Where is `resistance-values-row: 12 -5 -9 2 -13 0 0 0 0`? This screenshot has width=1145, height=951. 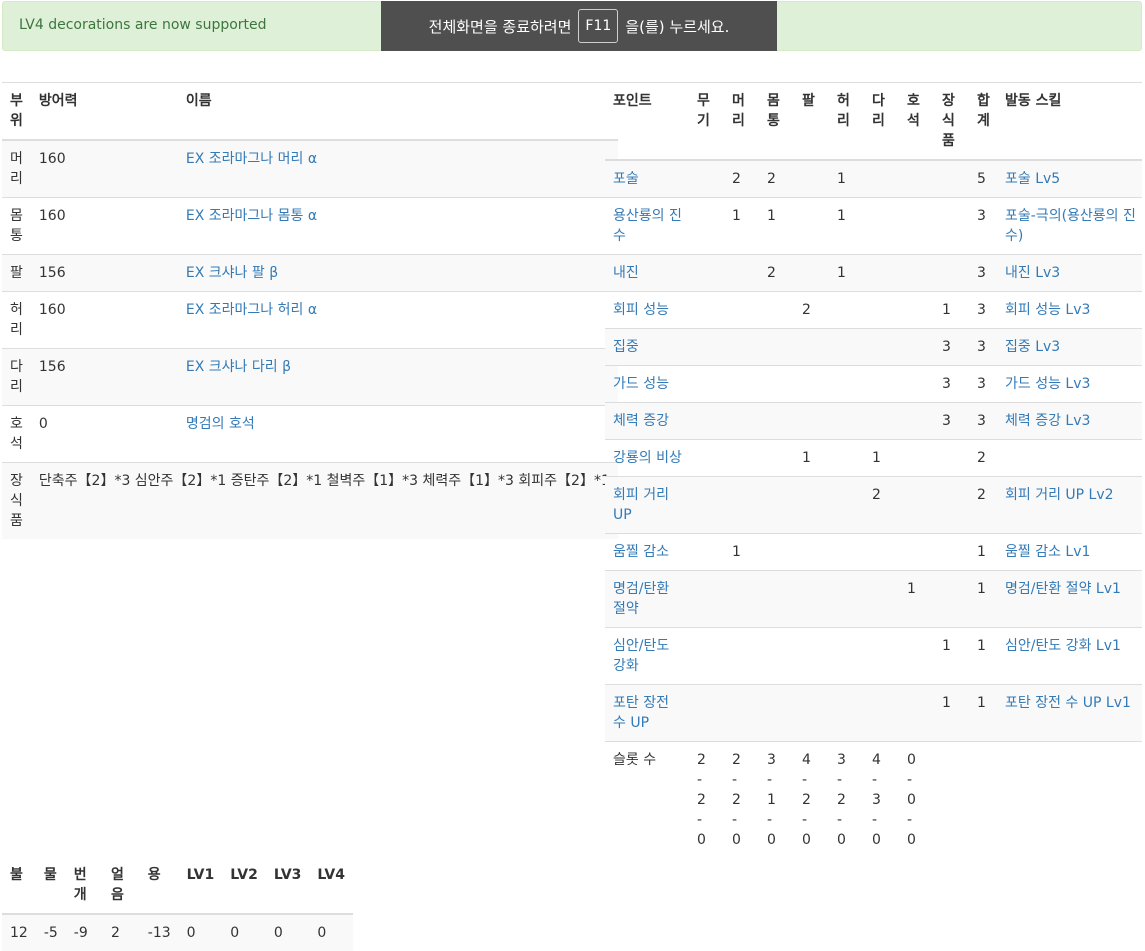 resistance-values-row: 12 -5 -9 2 -13 0 0 0 0 is located at coordinates (177, 932).